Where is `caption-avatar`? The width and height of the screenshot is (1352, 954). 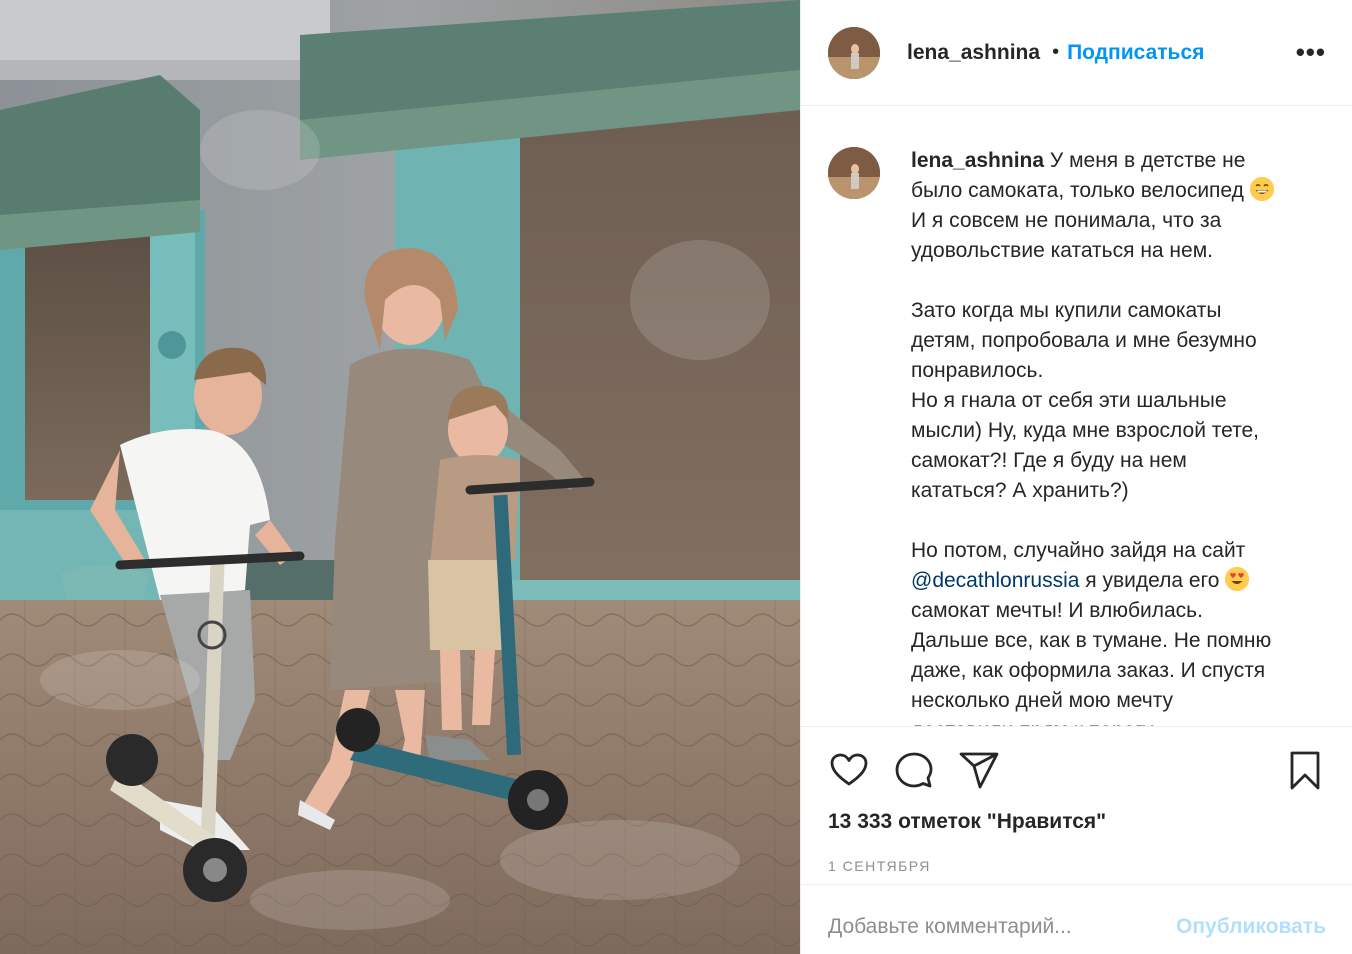 caption-avatar is located at coordinates (854, 173).